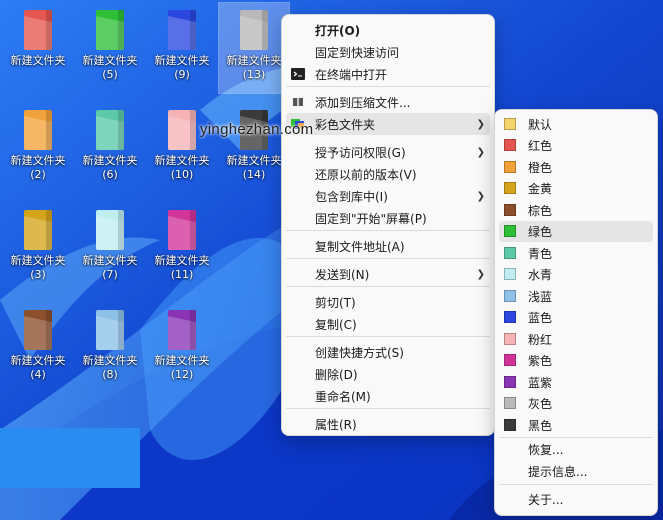  What do you see at coordinates (254, 167) in the screenshot?
I see `folder-label: 新建文件夹 (14)` at bounding box center [254, 167].